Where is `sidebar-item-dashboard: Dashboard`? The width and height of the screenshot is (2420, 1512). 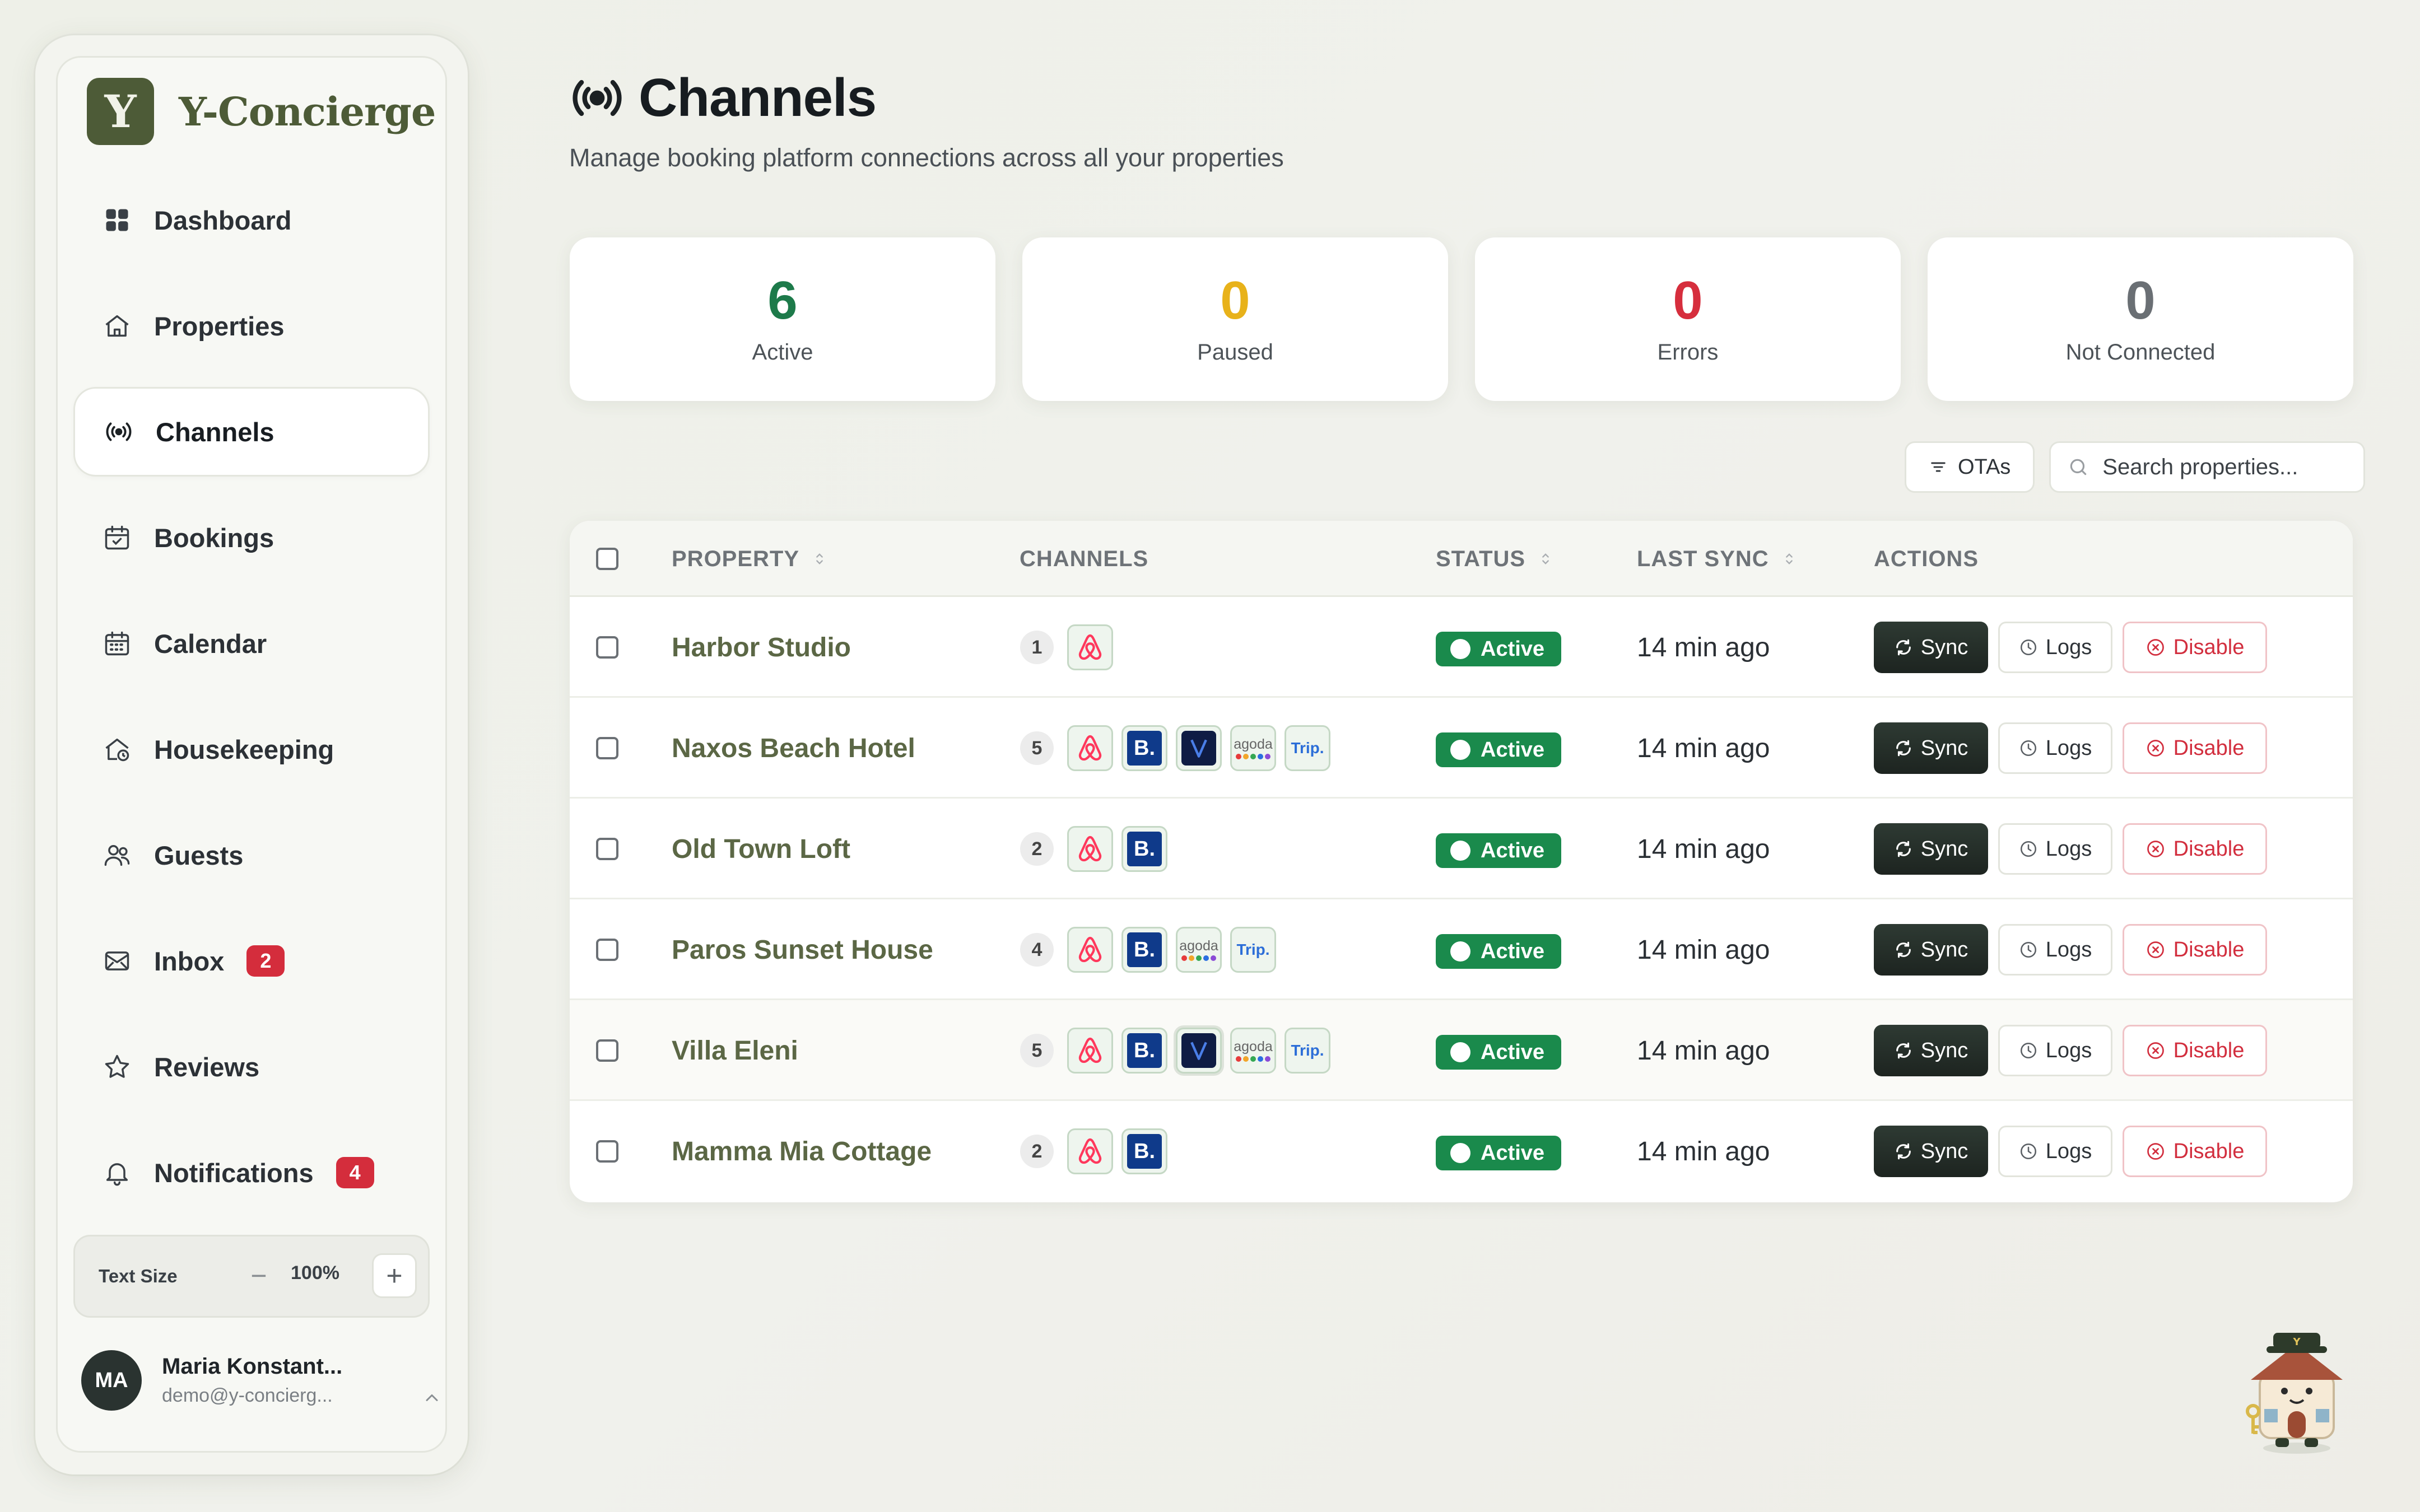 sidebar-item-dashboard: Dashboard is located at coordinates (252, 220).